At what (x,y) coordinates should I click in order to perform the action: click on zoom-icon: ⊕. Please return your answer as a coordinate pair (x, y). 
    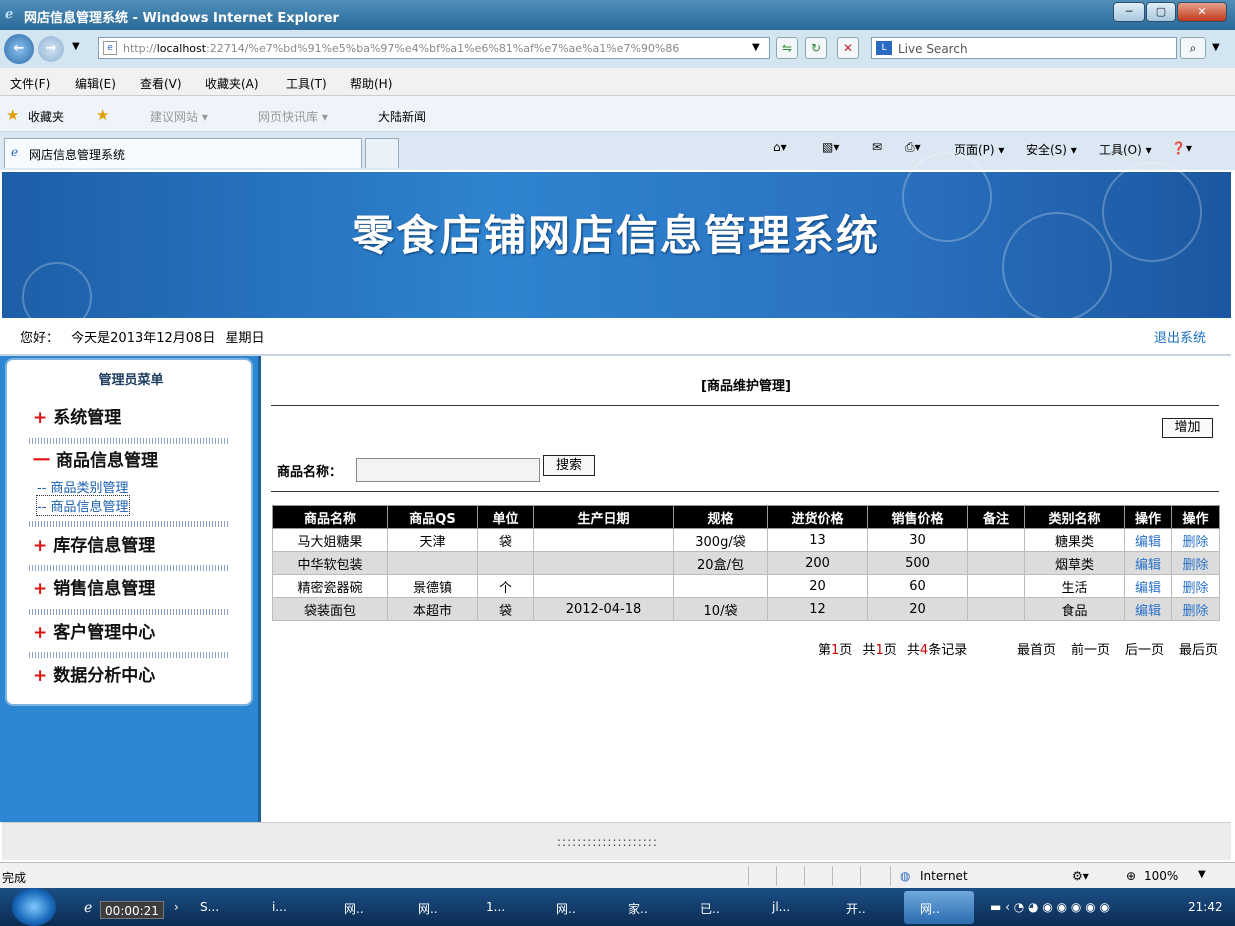
    Looking at the image, I should click on (1131, 876).